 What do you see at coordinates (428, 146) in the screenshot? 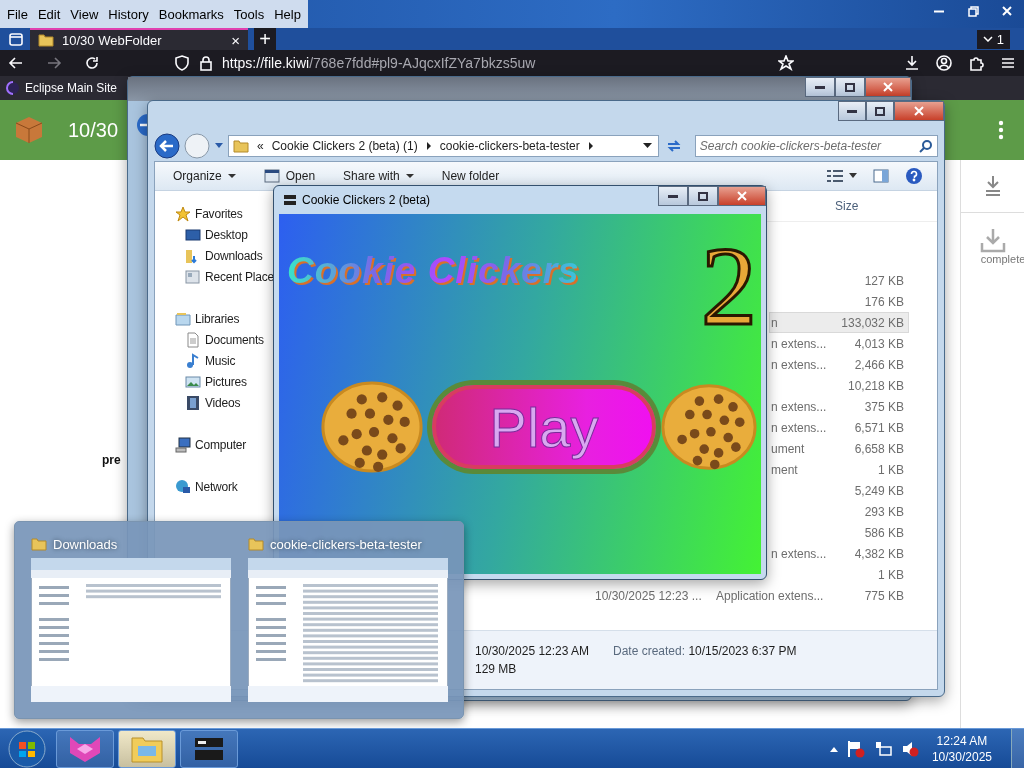
I see `chevron-right-icon` at bounding box center [428, 146].